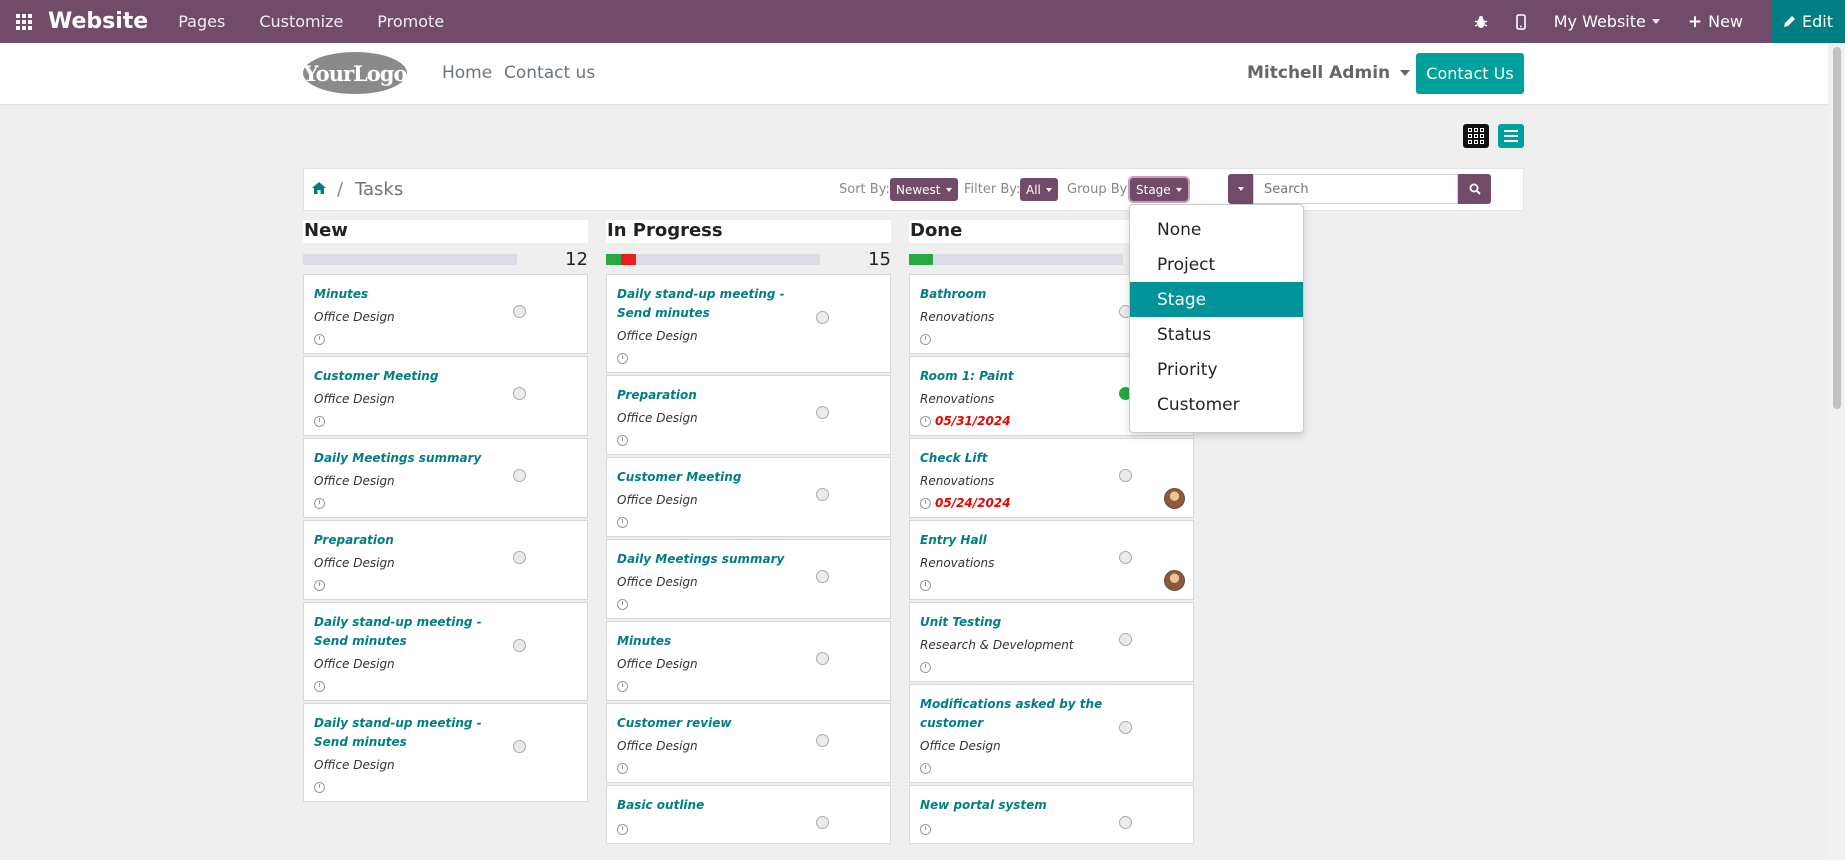 This screenshot has height=860, width=1845. I want to click on search-options-button, so click(1240, 189).